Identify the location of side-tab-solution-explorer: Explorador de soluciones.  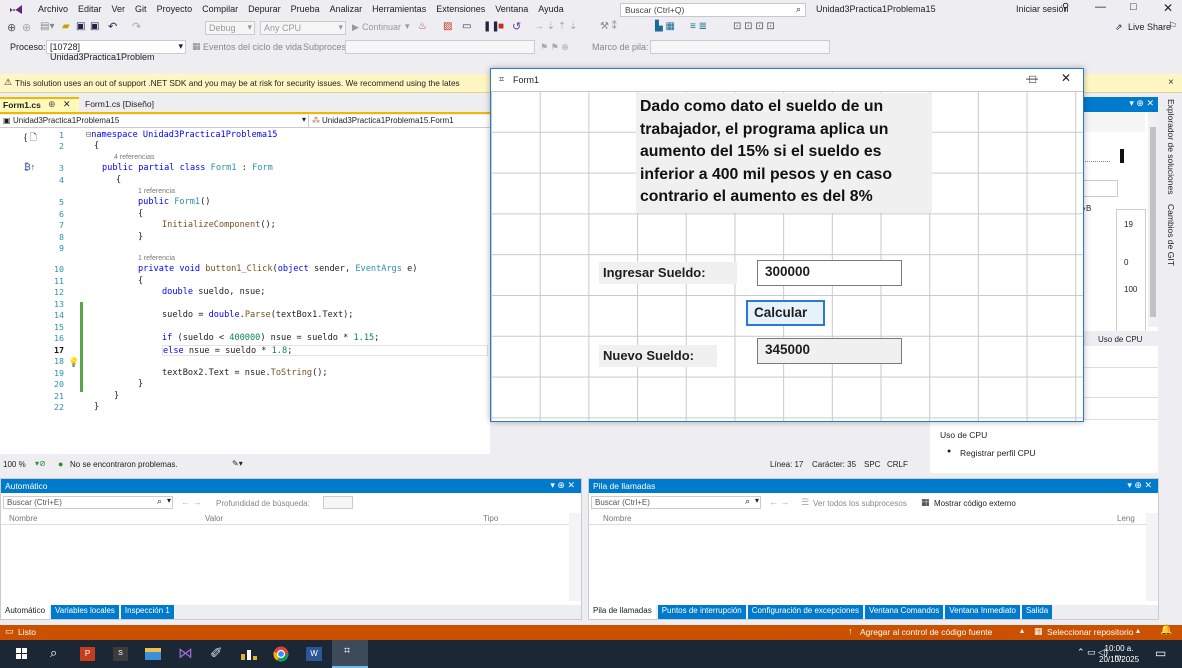
(1171, 147).